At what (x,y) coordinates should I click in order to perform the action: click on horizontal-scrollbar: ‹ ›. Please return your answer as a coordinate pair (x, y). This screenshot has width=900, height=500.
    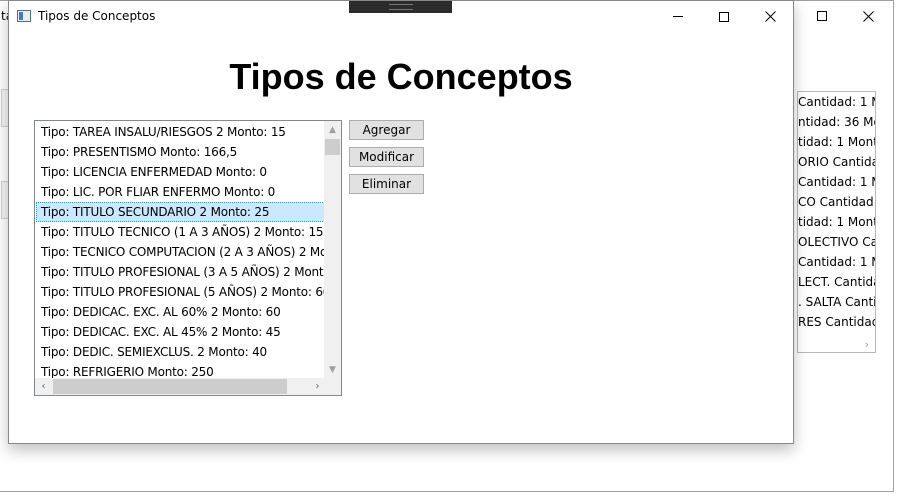
    Looking at the image, I should click on (180, 386).